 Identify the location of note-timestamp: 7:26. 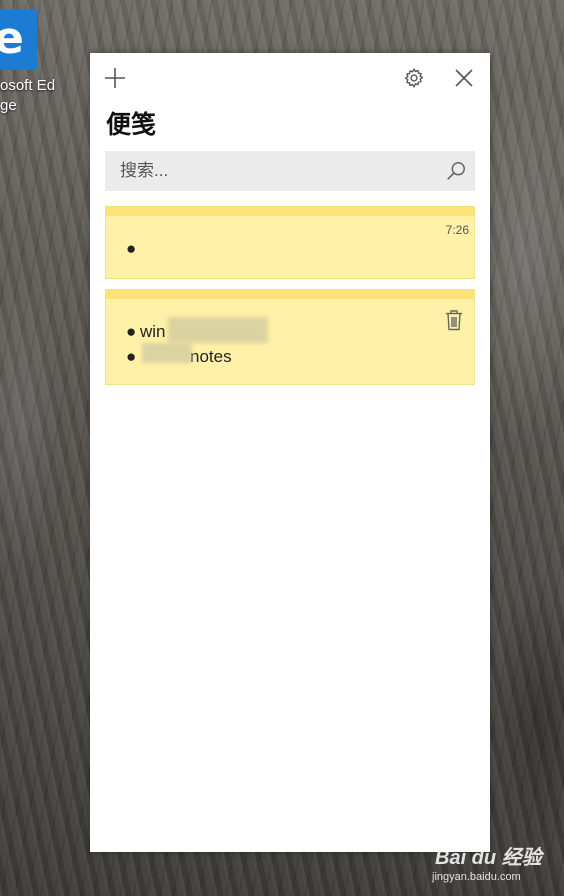
(457, 230).